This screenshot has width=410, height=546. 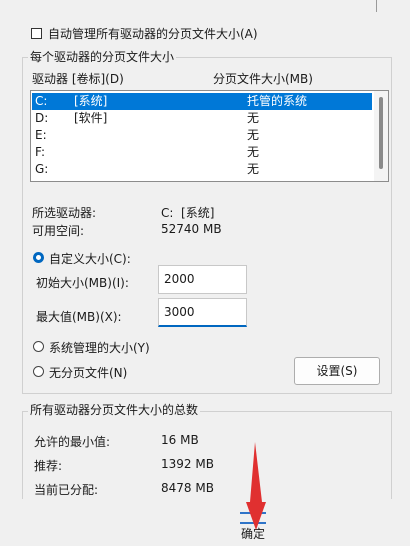 I want to click on recommended-value: 1392 MB, so click(x=187, y=464).